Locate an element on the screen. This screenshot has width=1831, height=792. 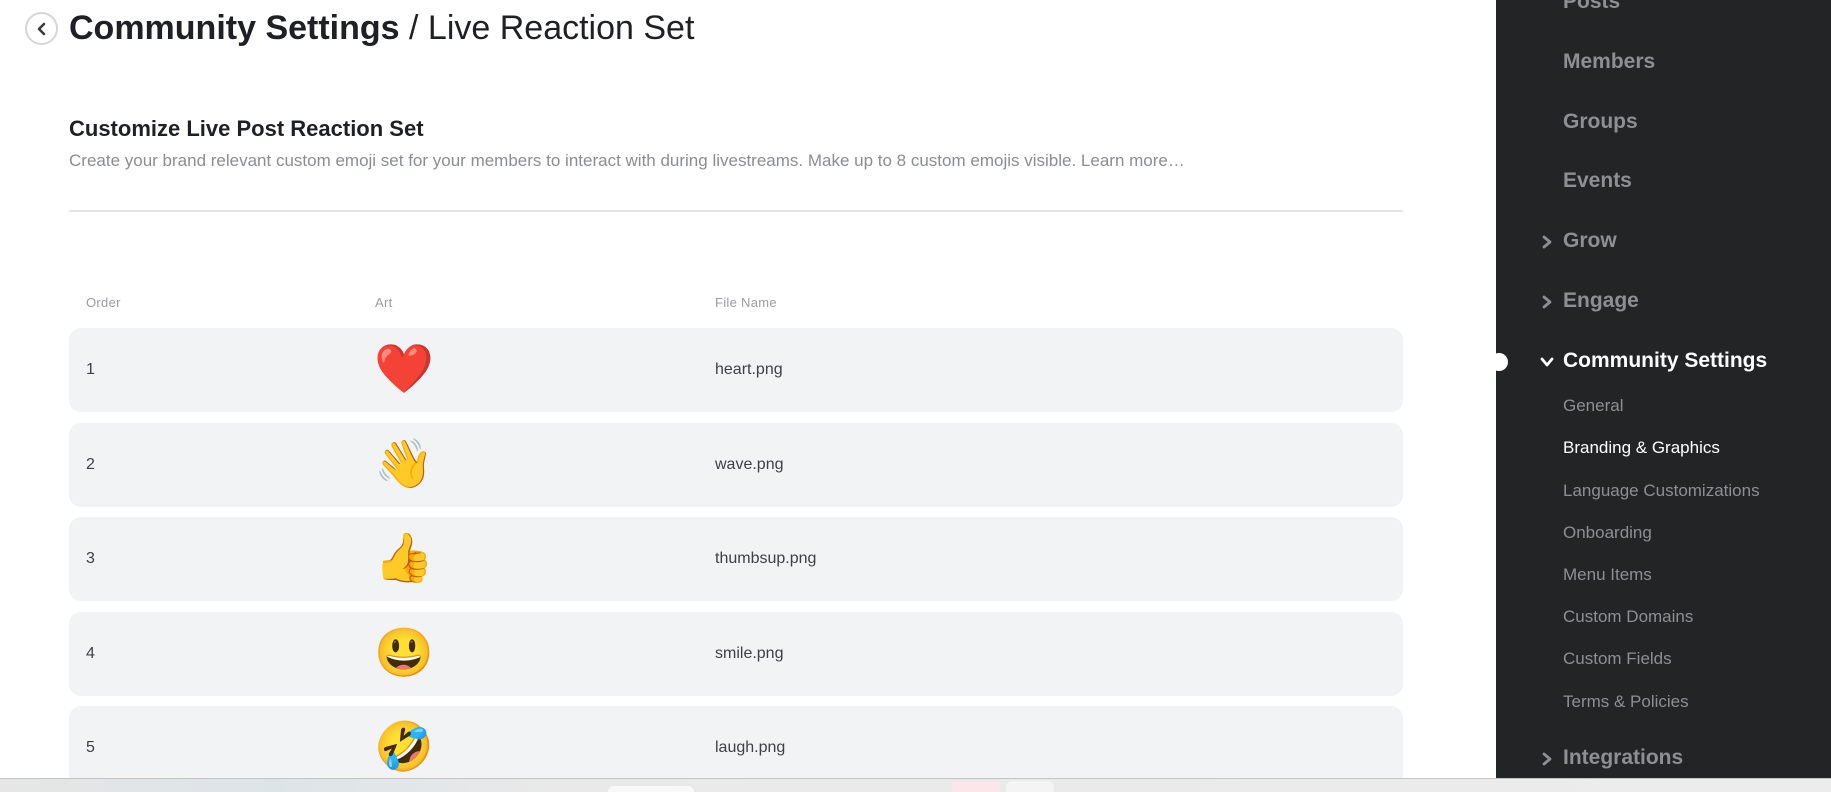
breadcrumb-parent: Community Settings is located at coordinates (234, 28).